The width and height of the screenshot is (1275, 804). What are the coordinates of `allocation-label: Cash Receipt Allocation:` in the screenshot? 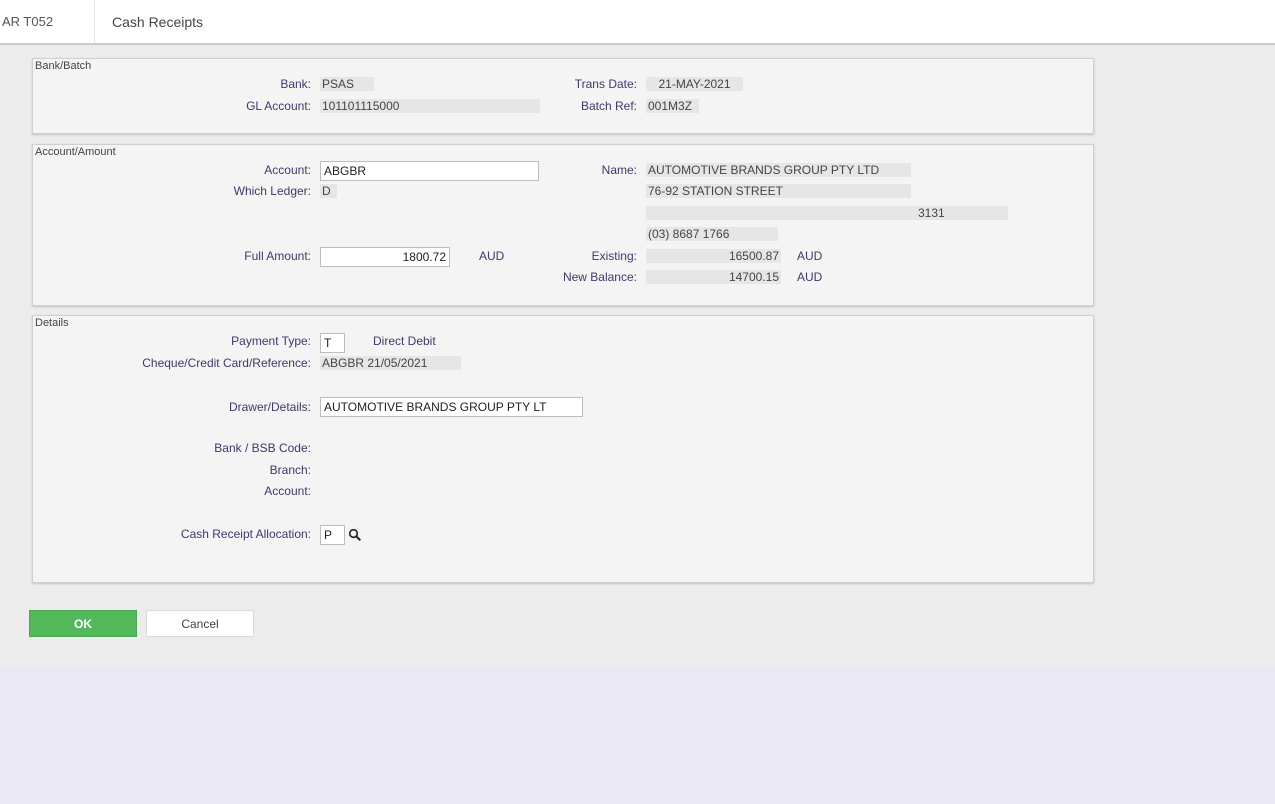 It's located at (245, 534).